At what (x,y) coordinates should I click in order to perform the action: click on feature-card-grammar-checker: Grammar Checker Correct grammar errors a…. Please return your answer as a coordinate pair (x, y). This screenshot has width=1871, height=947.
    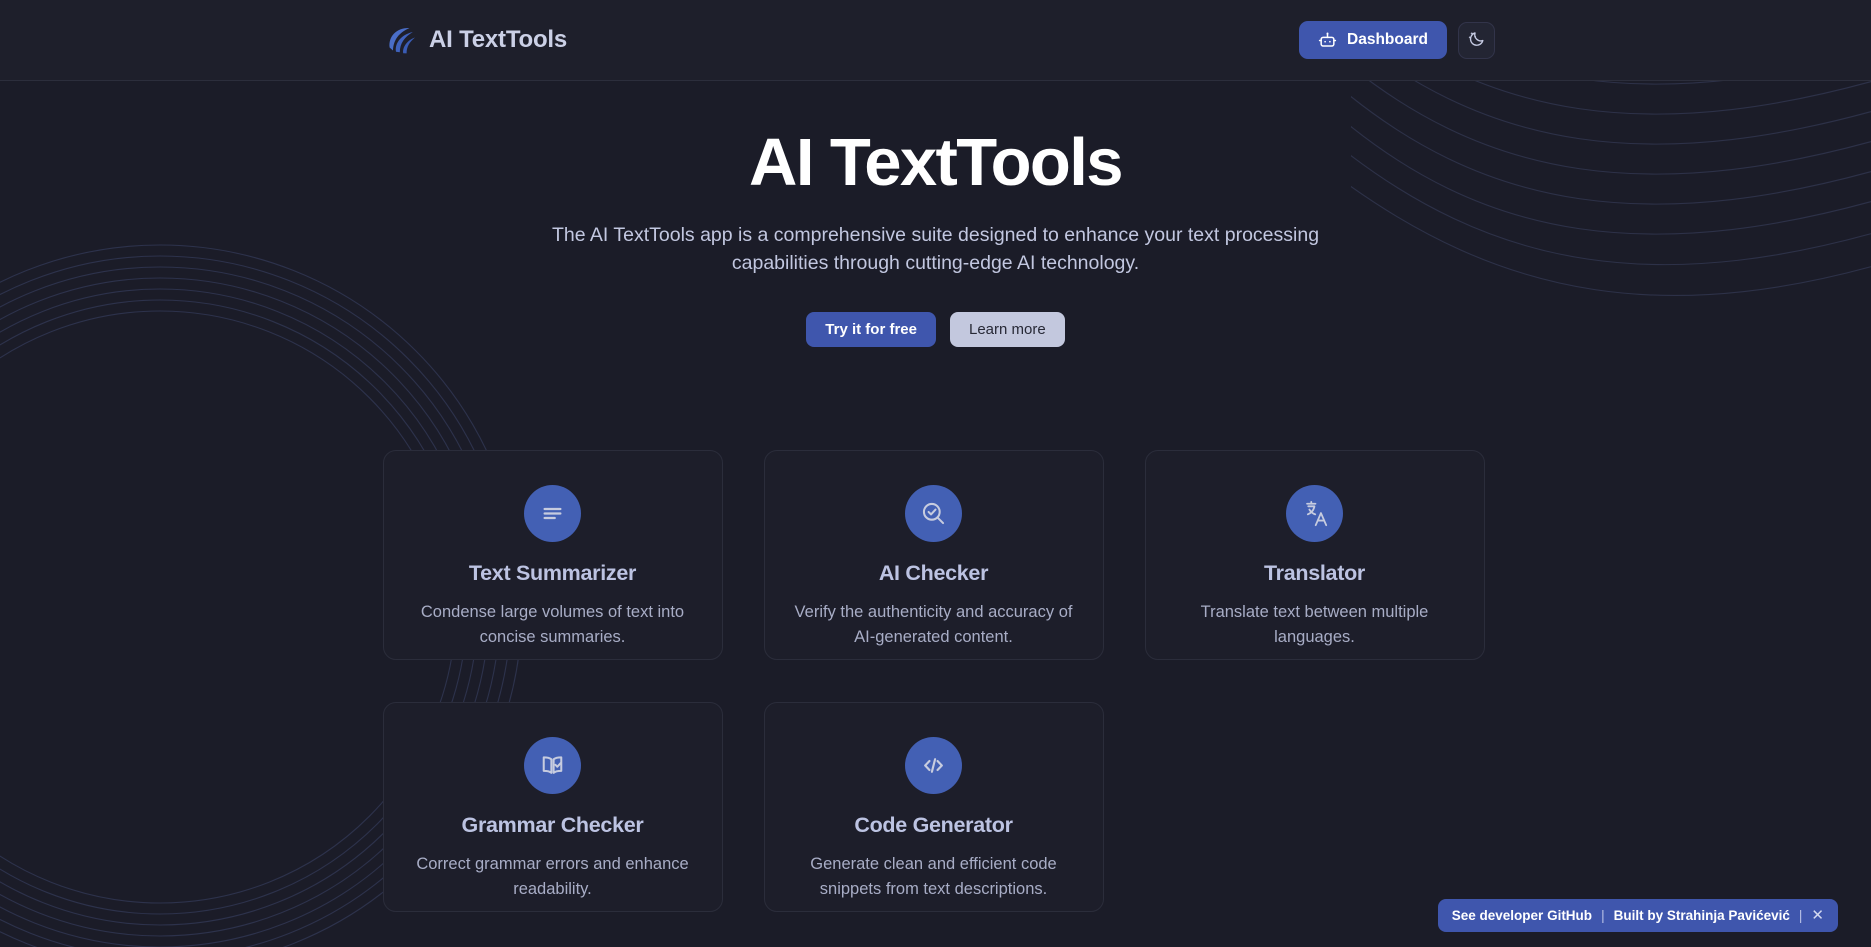
    Looking at the image, I should click on (552, 807).